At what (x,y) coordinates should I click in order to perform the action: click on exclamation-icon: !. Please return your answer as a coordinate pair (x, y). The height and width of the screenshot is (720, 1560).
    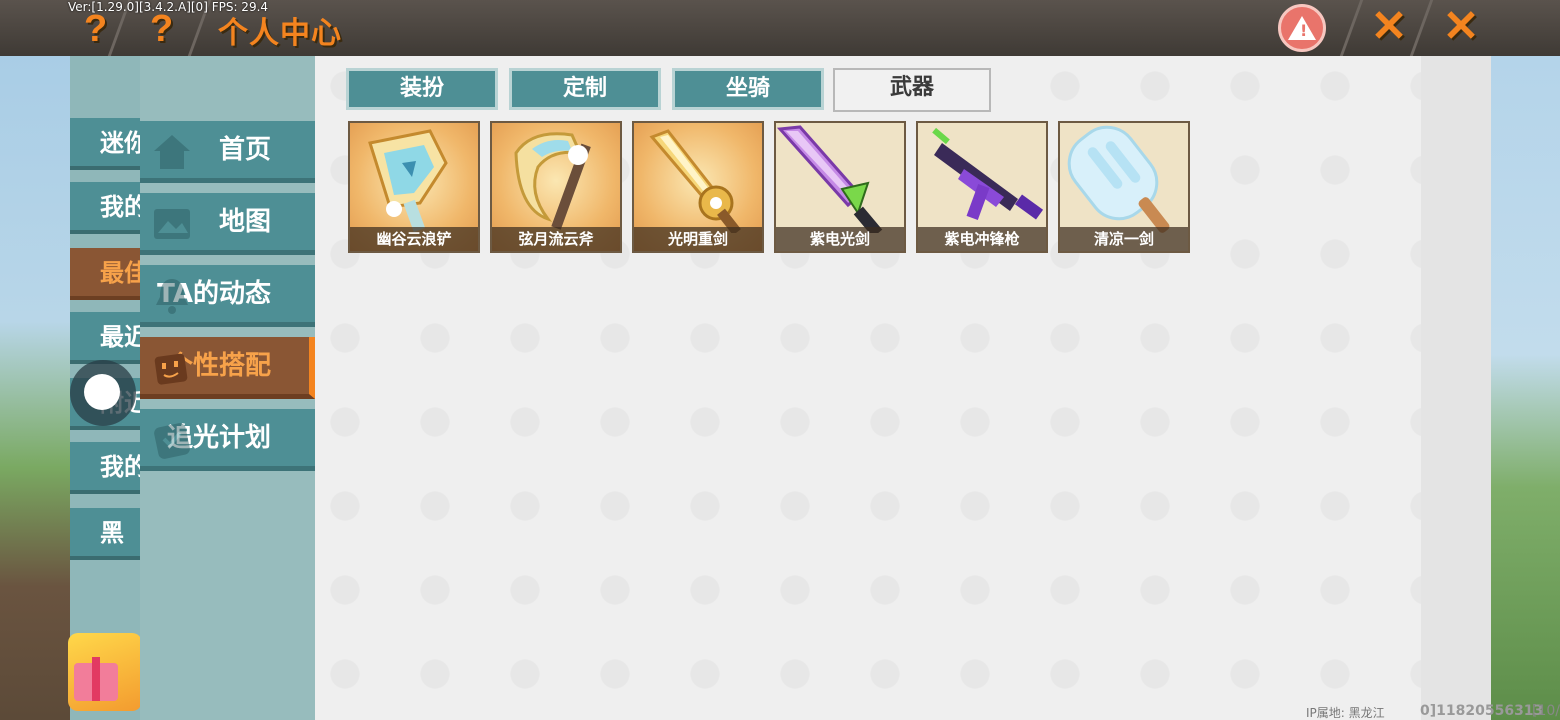
    Looking at the image, I should click on (1304, 30).